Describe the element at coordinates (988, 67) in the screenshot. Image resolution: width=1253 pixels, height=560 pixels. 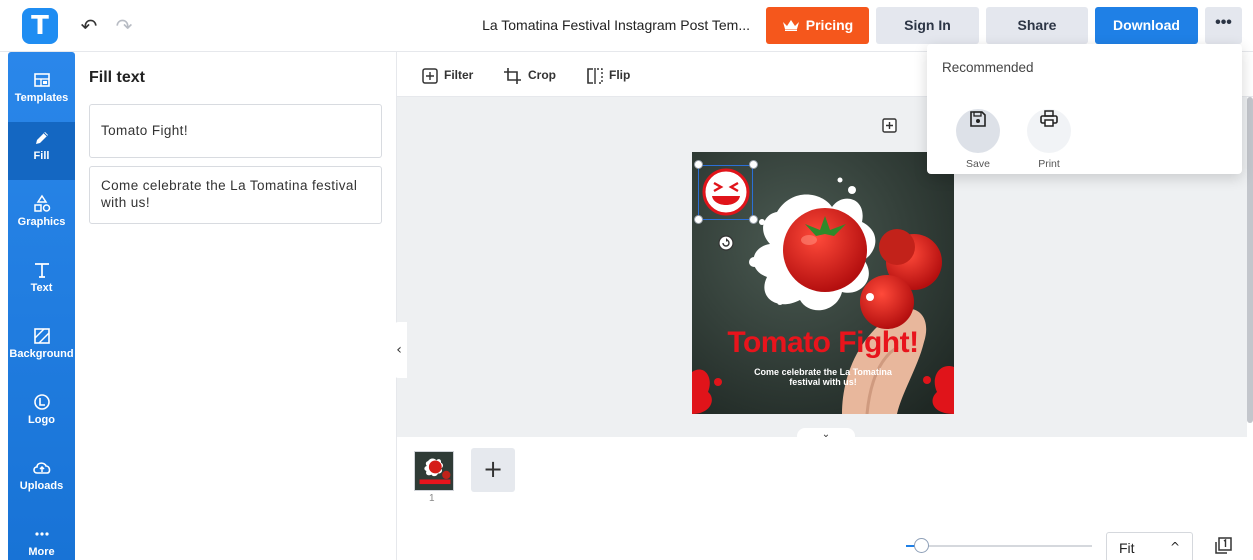
I see `dropdown-title: Recommended` at that location.